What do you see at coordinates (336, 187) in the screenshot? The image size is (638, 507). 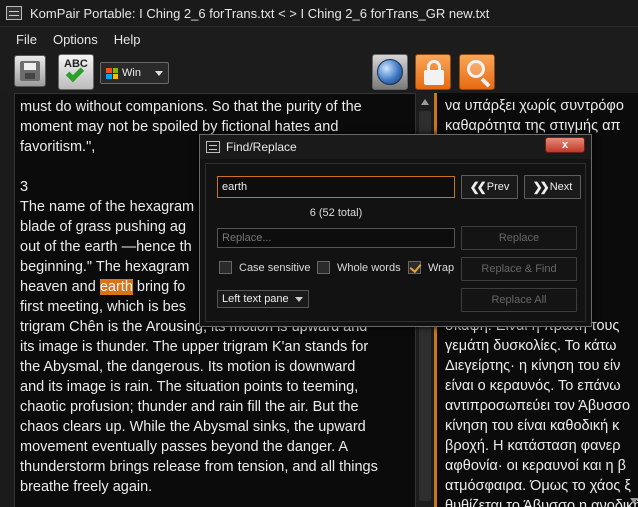 I see `find-input` at bounding box center [336, 187].